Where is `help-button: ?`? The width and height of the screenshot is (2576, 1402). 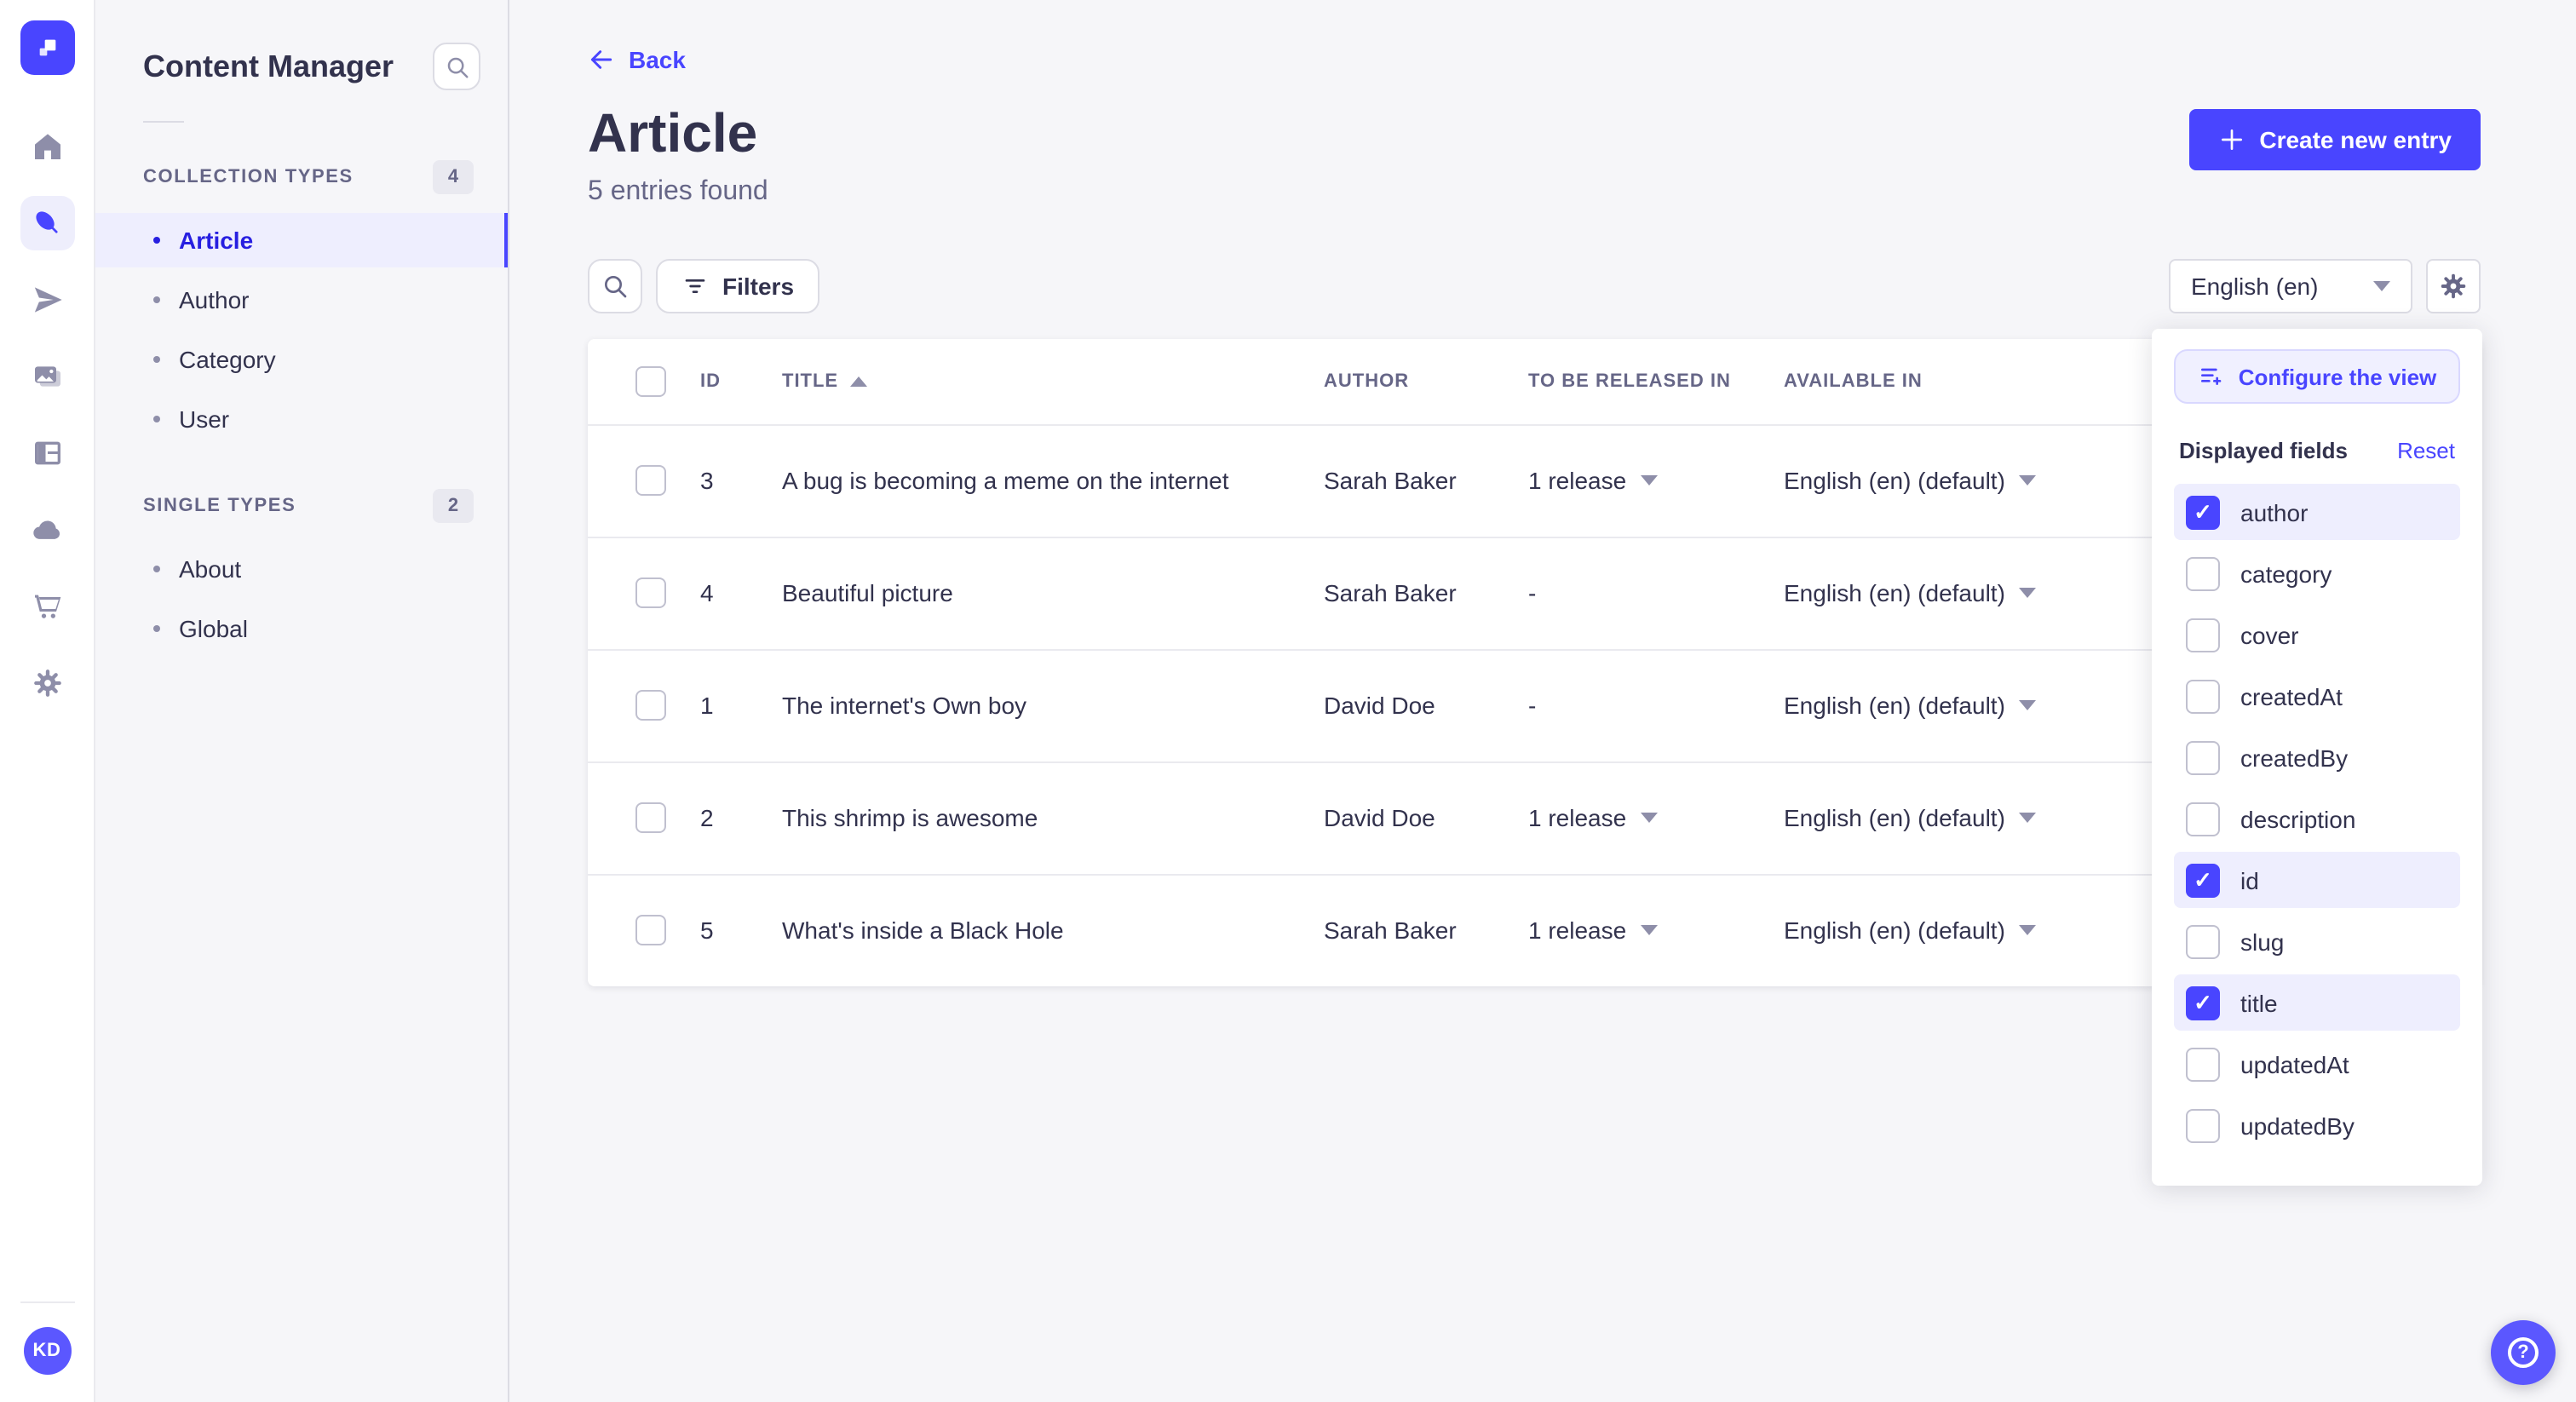 help-button: ? is located at coordinates (2523, 1352).